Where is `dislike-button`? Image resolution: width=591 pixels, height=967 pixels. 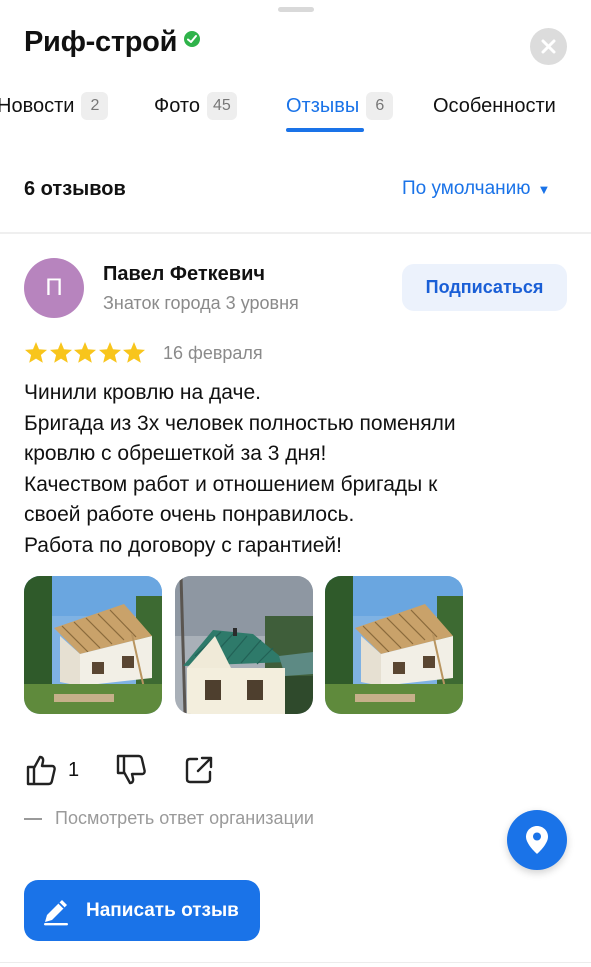
dislike-button is located at coordinates (131, 772).